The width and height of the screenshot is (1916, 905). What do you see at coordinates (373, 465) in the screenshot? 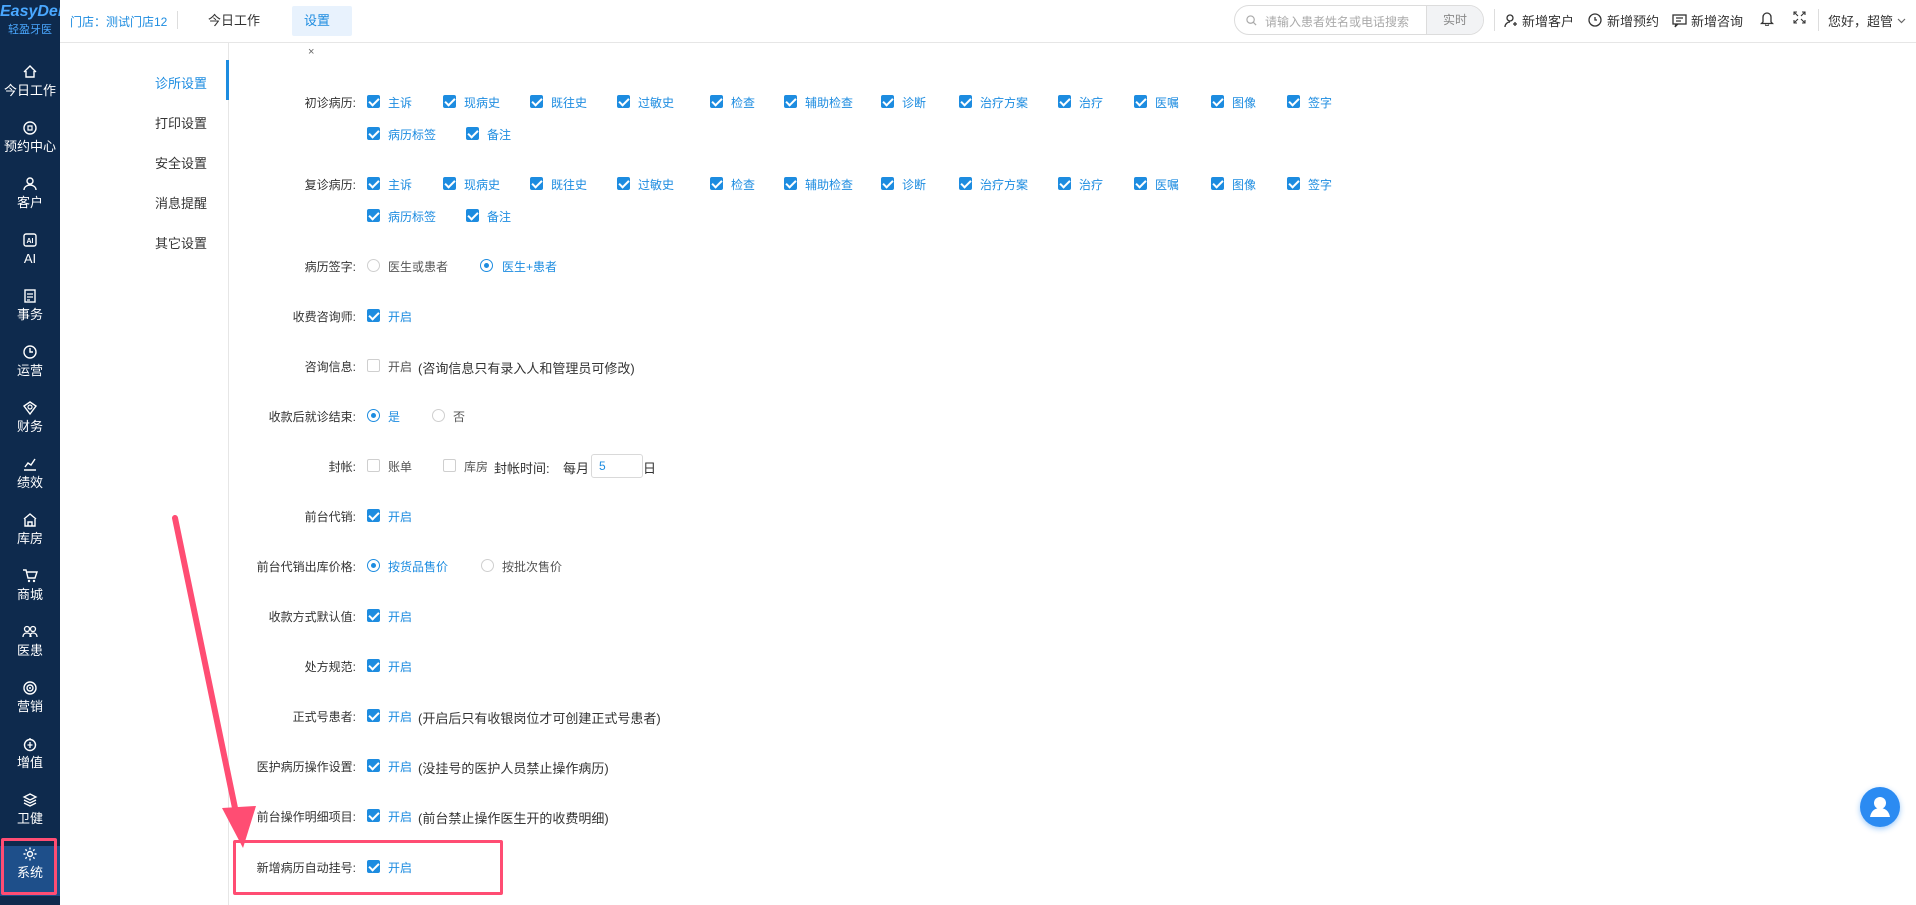
I see `close-account-bill-checkbox` at bounding box center [373, 465].